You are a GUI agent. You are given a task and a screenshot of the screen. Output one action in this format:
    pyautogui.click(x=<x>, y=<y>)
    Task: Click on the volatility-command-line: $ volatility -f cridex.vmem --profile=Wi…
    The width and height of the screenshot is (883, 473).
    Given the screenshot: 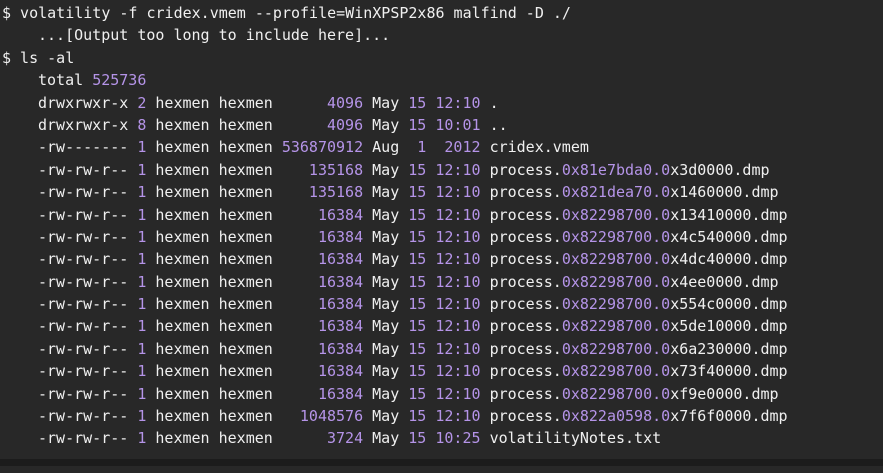 What is the action you would take?
    pyautogui.click(x=286, y=13)
    